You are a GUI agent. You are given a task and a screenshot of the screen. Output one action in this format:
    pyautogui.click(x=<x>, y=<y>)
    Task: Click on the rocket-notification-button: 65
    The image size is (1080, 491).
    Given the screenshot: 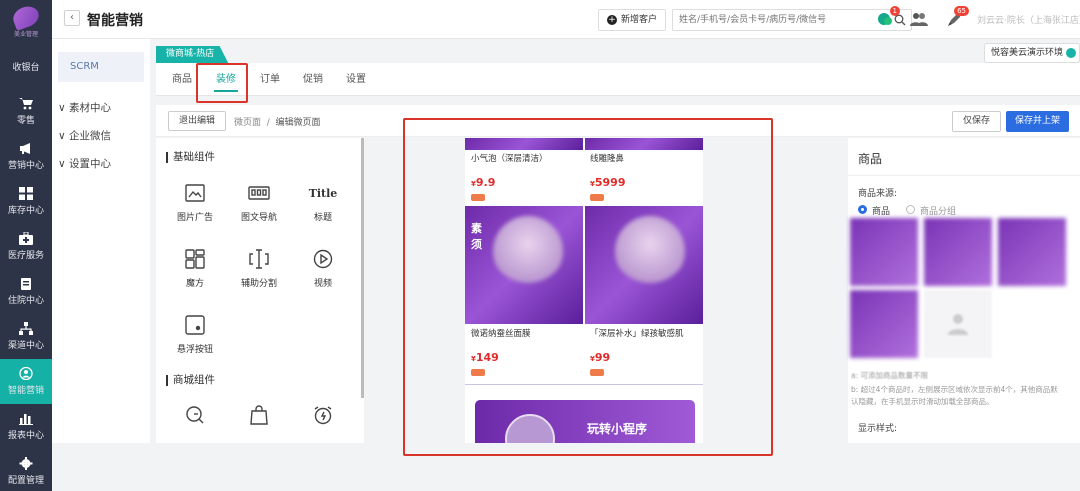 What is the action you would take?
    pyautogui.click(x=957, y=16)
    